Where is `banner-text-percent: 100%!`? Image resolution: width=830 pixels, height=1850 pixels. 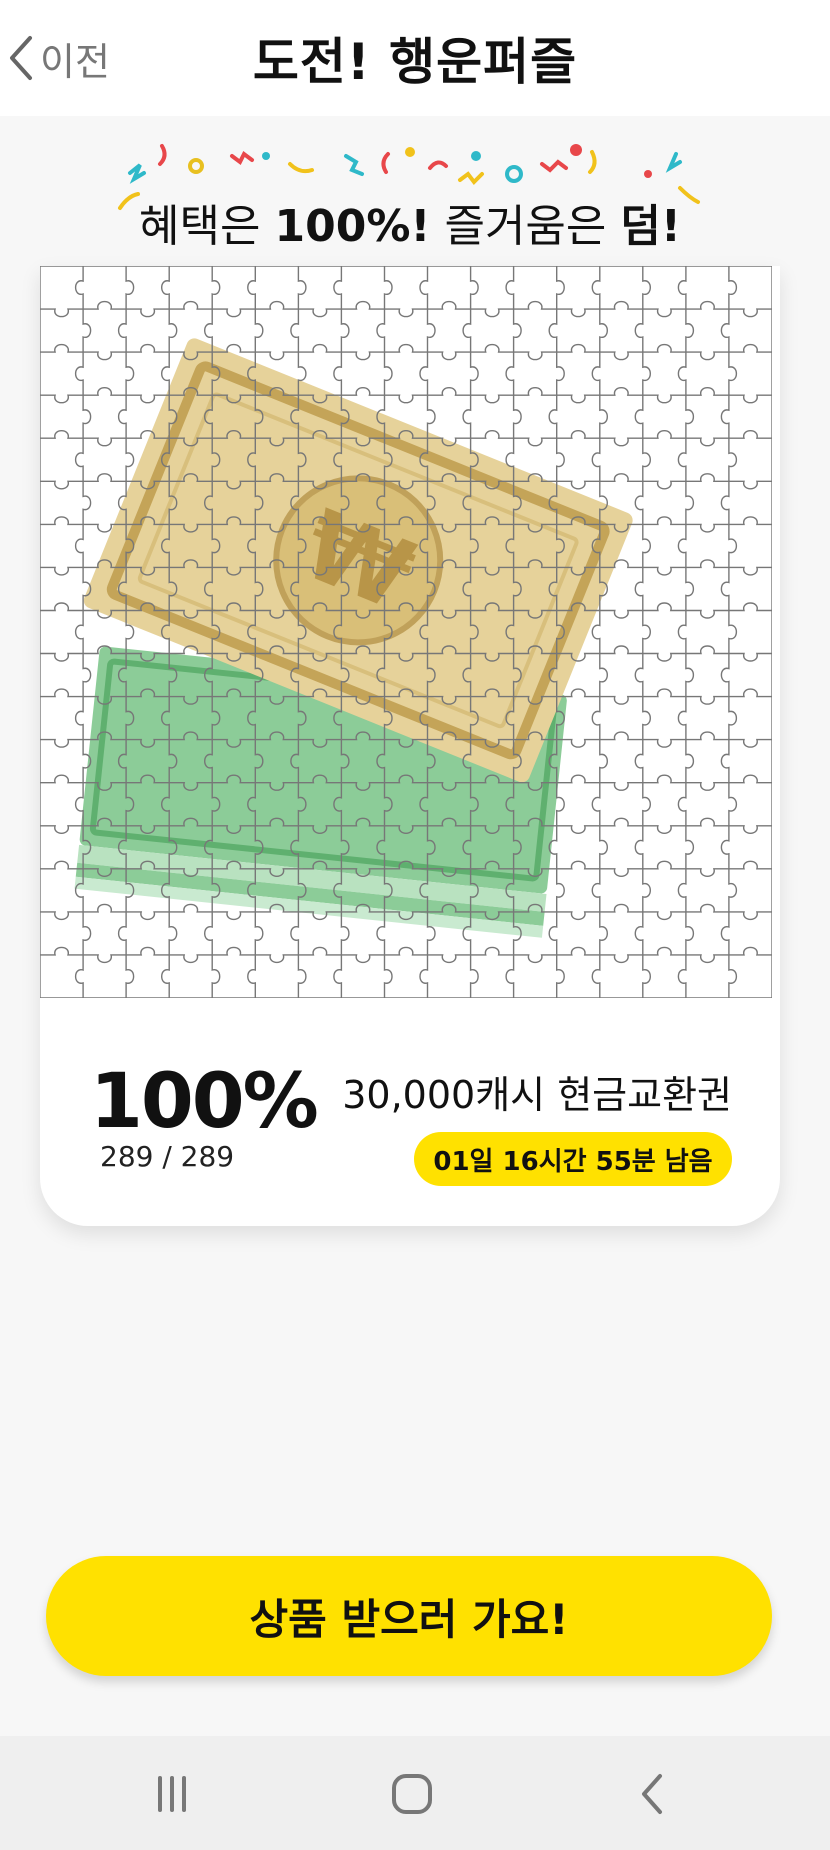
banner-text-percent: 100%! is located at coordinates (352, 226).